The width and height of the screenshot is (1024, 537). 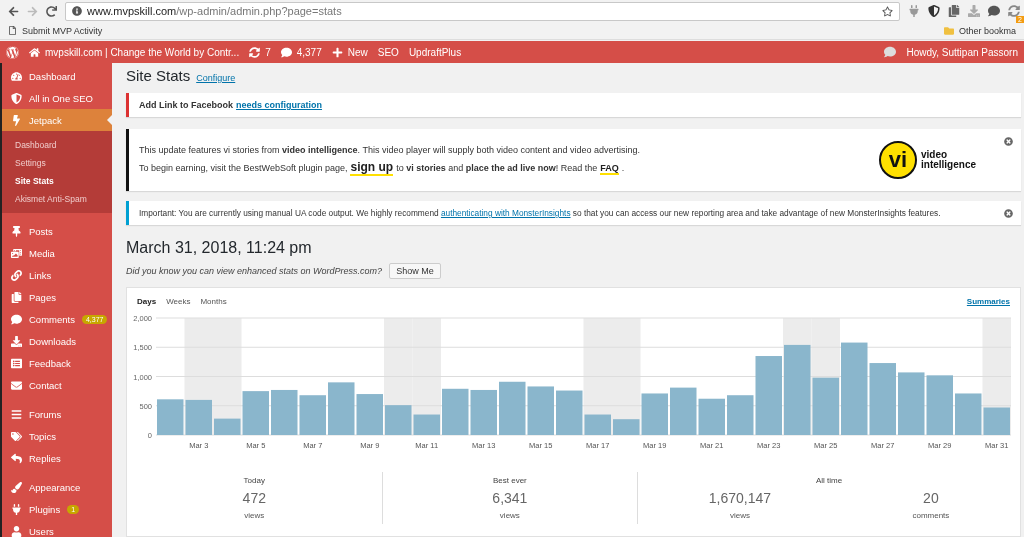 What do you see at coordinates (609, 168) in the screenshot?
I see `notice-link: FAQ` at bounding box center [609, 168].